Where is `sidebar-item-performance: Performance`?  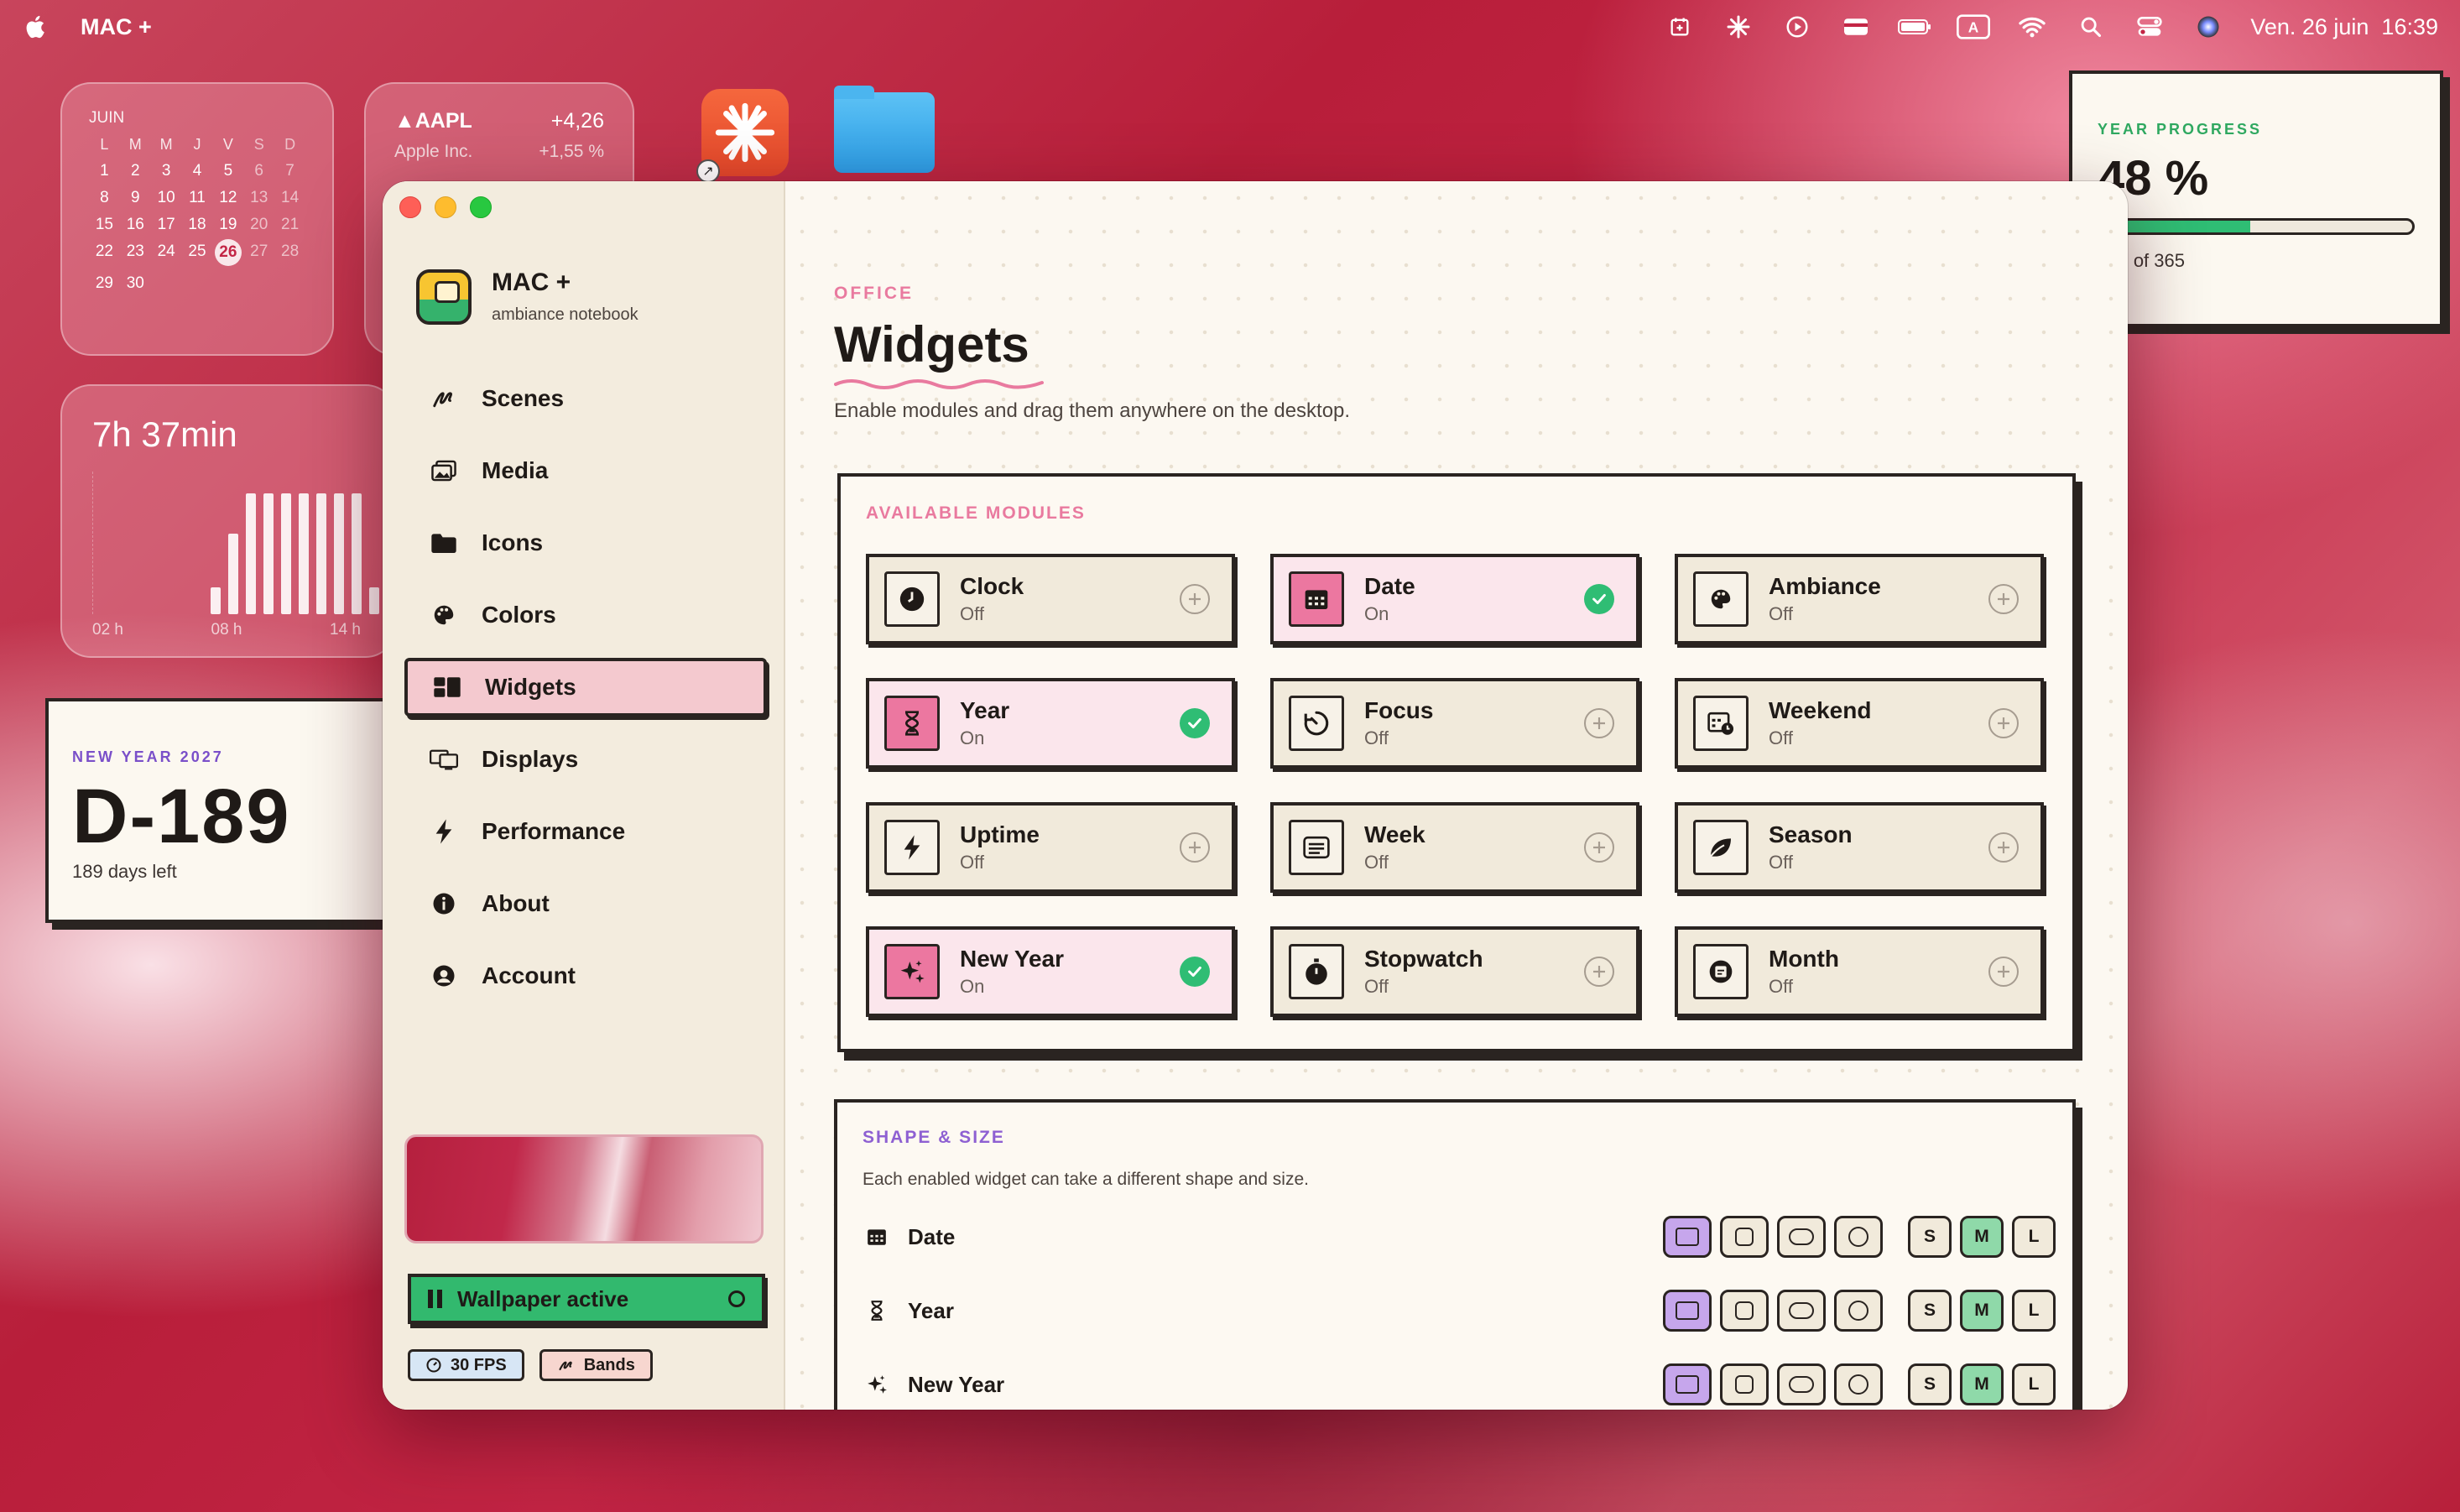 sidebar-item-performance: Performance is located at coordinates (585, 832).